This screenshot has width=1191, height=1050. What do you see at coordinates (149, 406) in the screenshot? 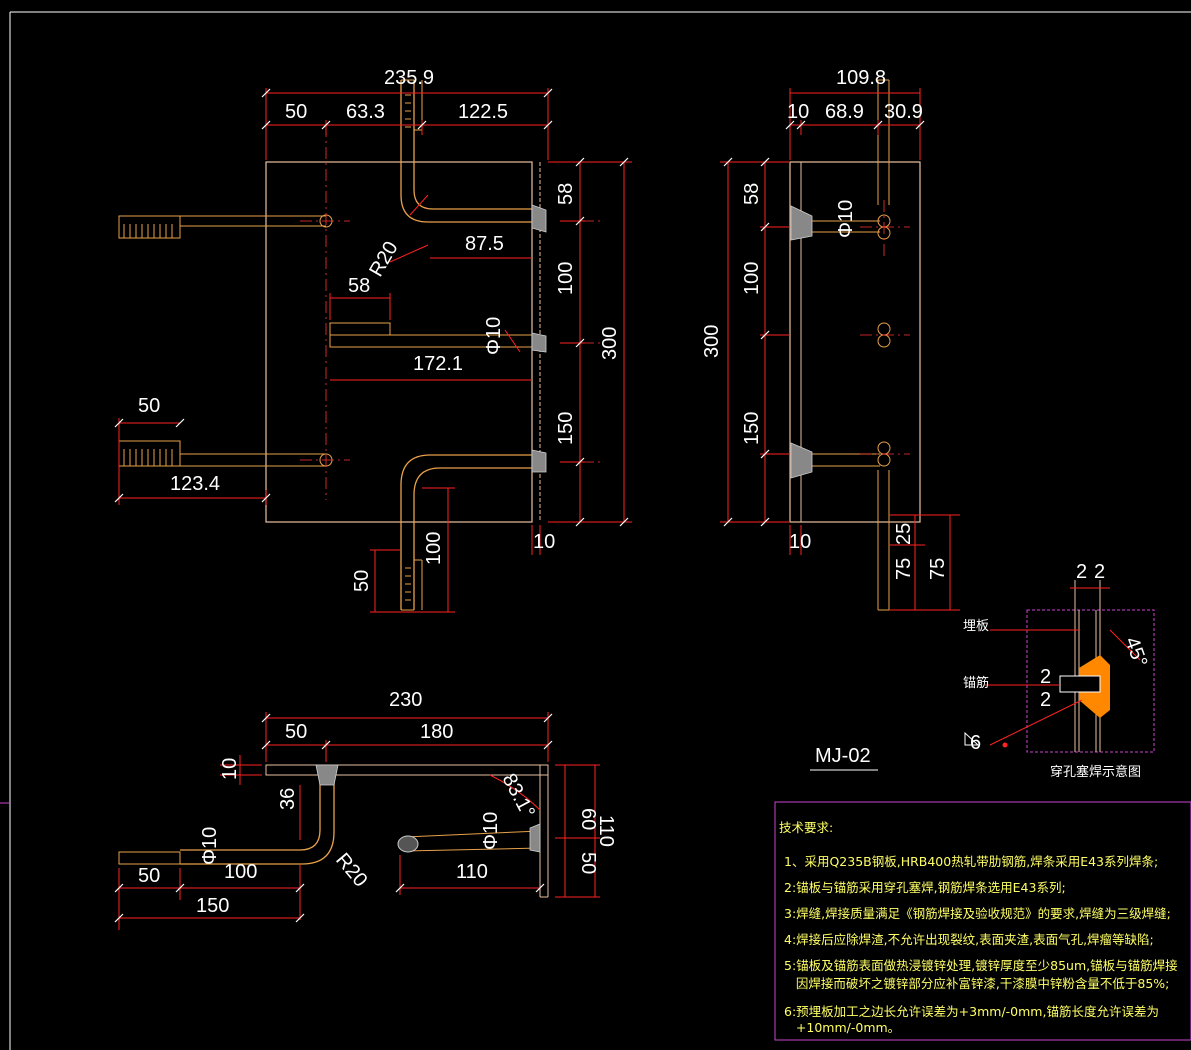
I see `dim-50-left: 50` at bounding box center [149, 406].